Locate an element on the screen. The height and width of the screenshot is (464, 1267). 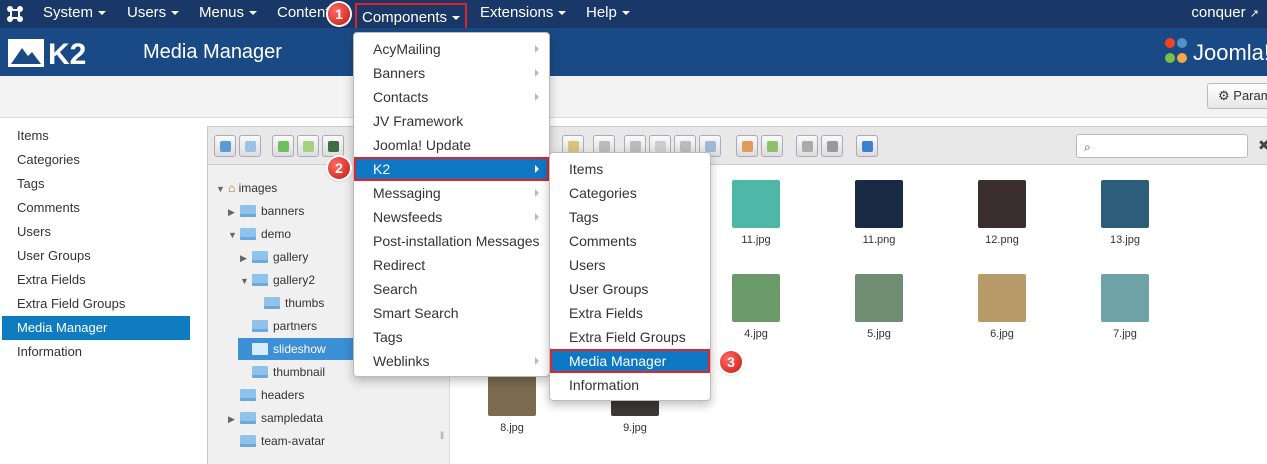
tree-node-banners: ▶ banners is located at coordinates (266, 211).